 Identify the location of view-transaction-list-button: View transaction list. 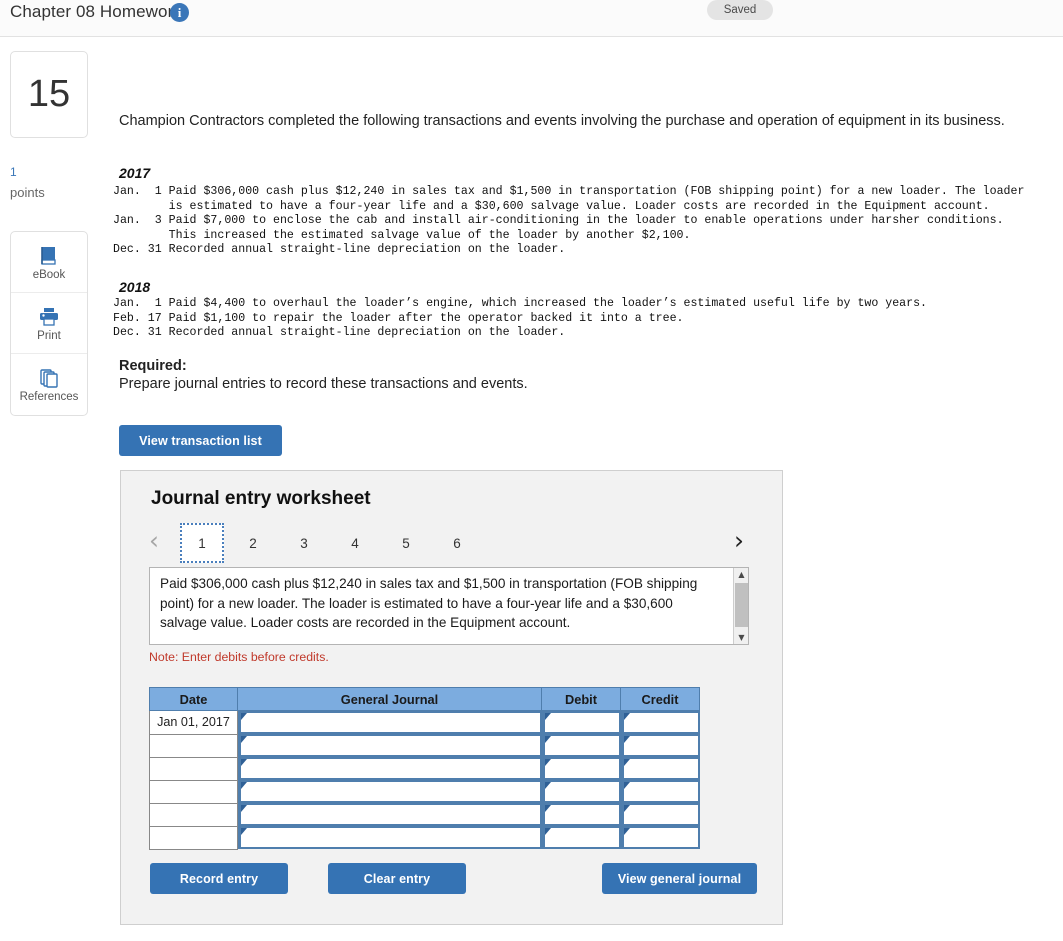
(200, 440).